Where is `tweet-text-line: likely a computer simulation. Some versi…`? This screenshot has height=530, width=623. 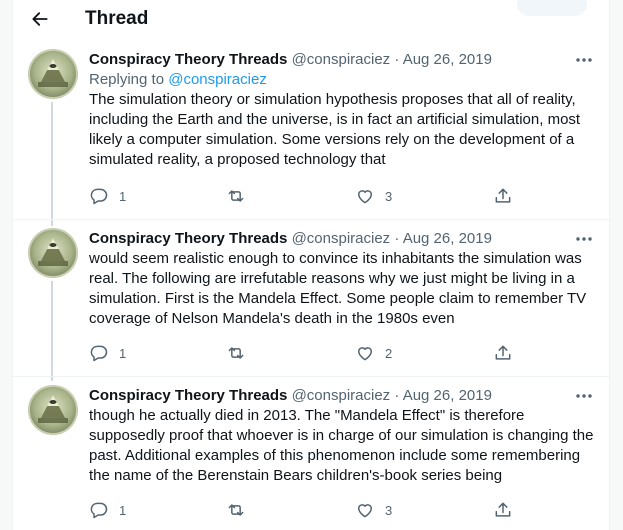 tweet-text-line: likely a computer simulation. Some versi… is located at coordinates (332, 139).